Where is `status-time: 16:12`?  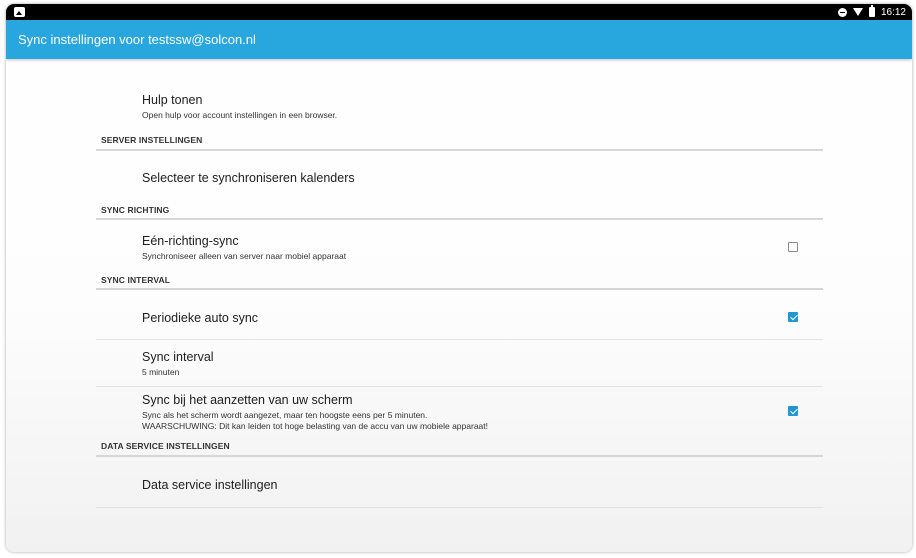 status-time: 16:12 is located at coordinates (893, 12).